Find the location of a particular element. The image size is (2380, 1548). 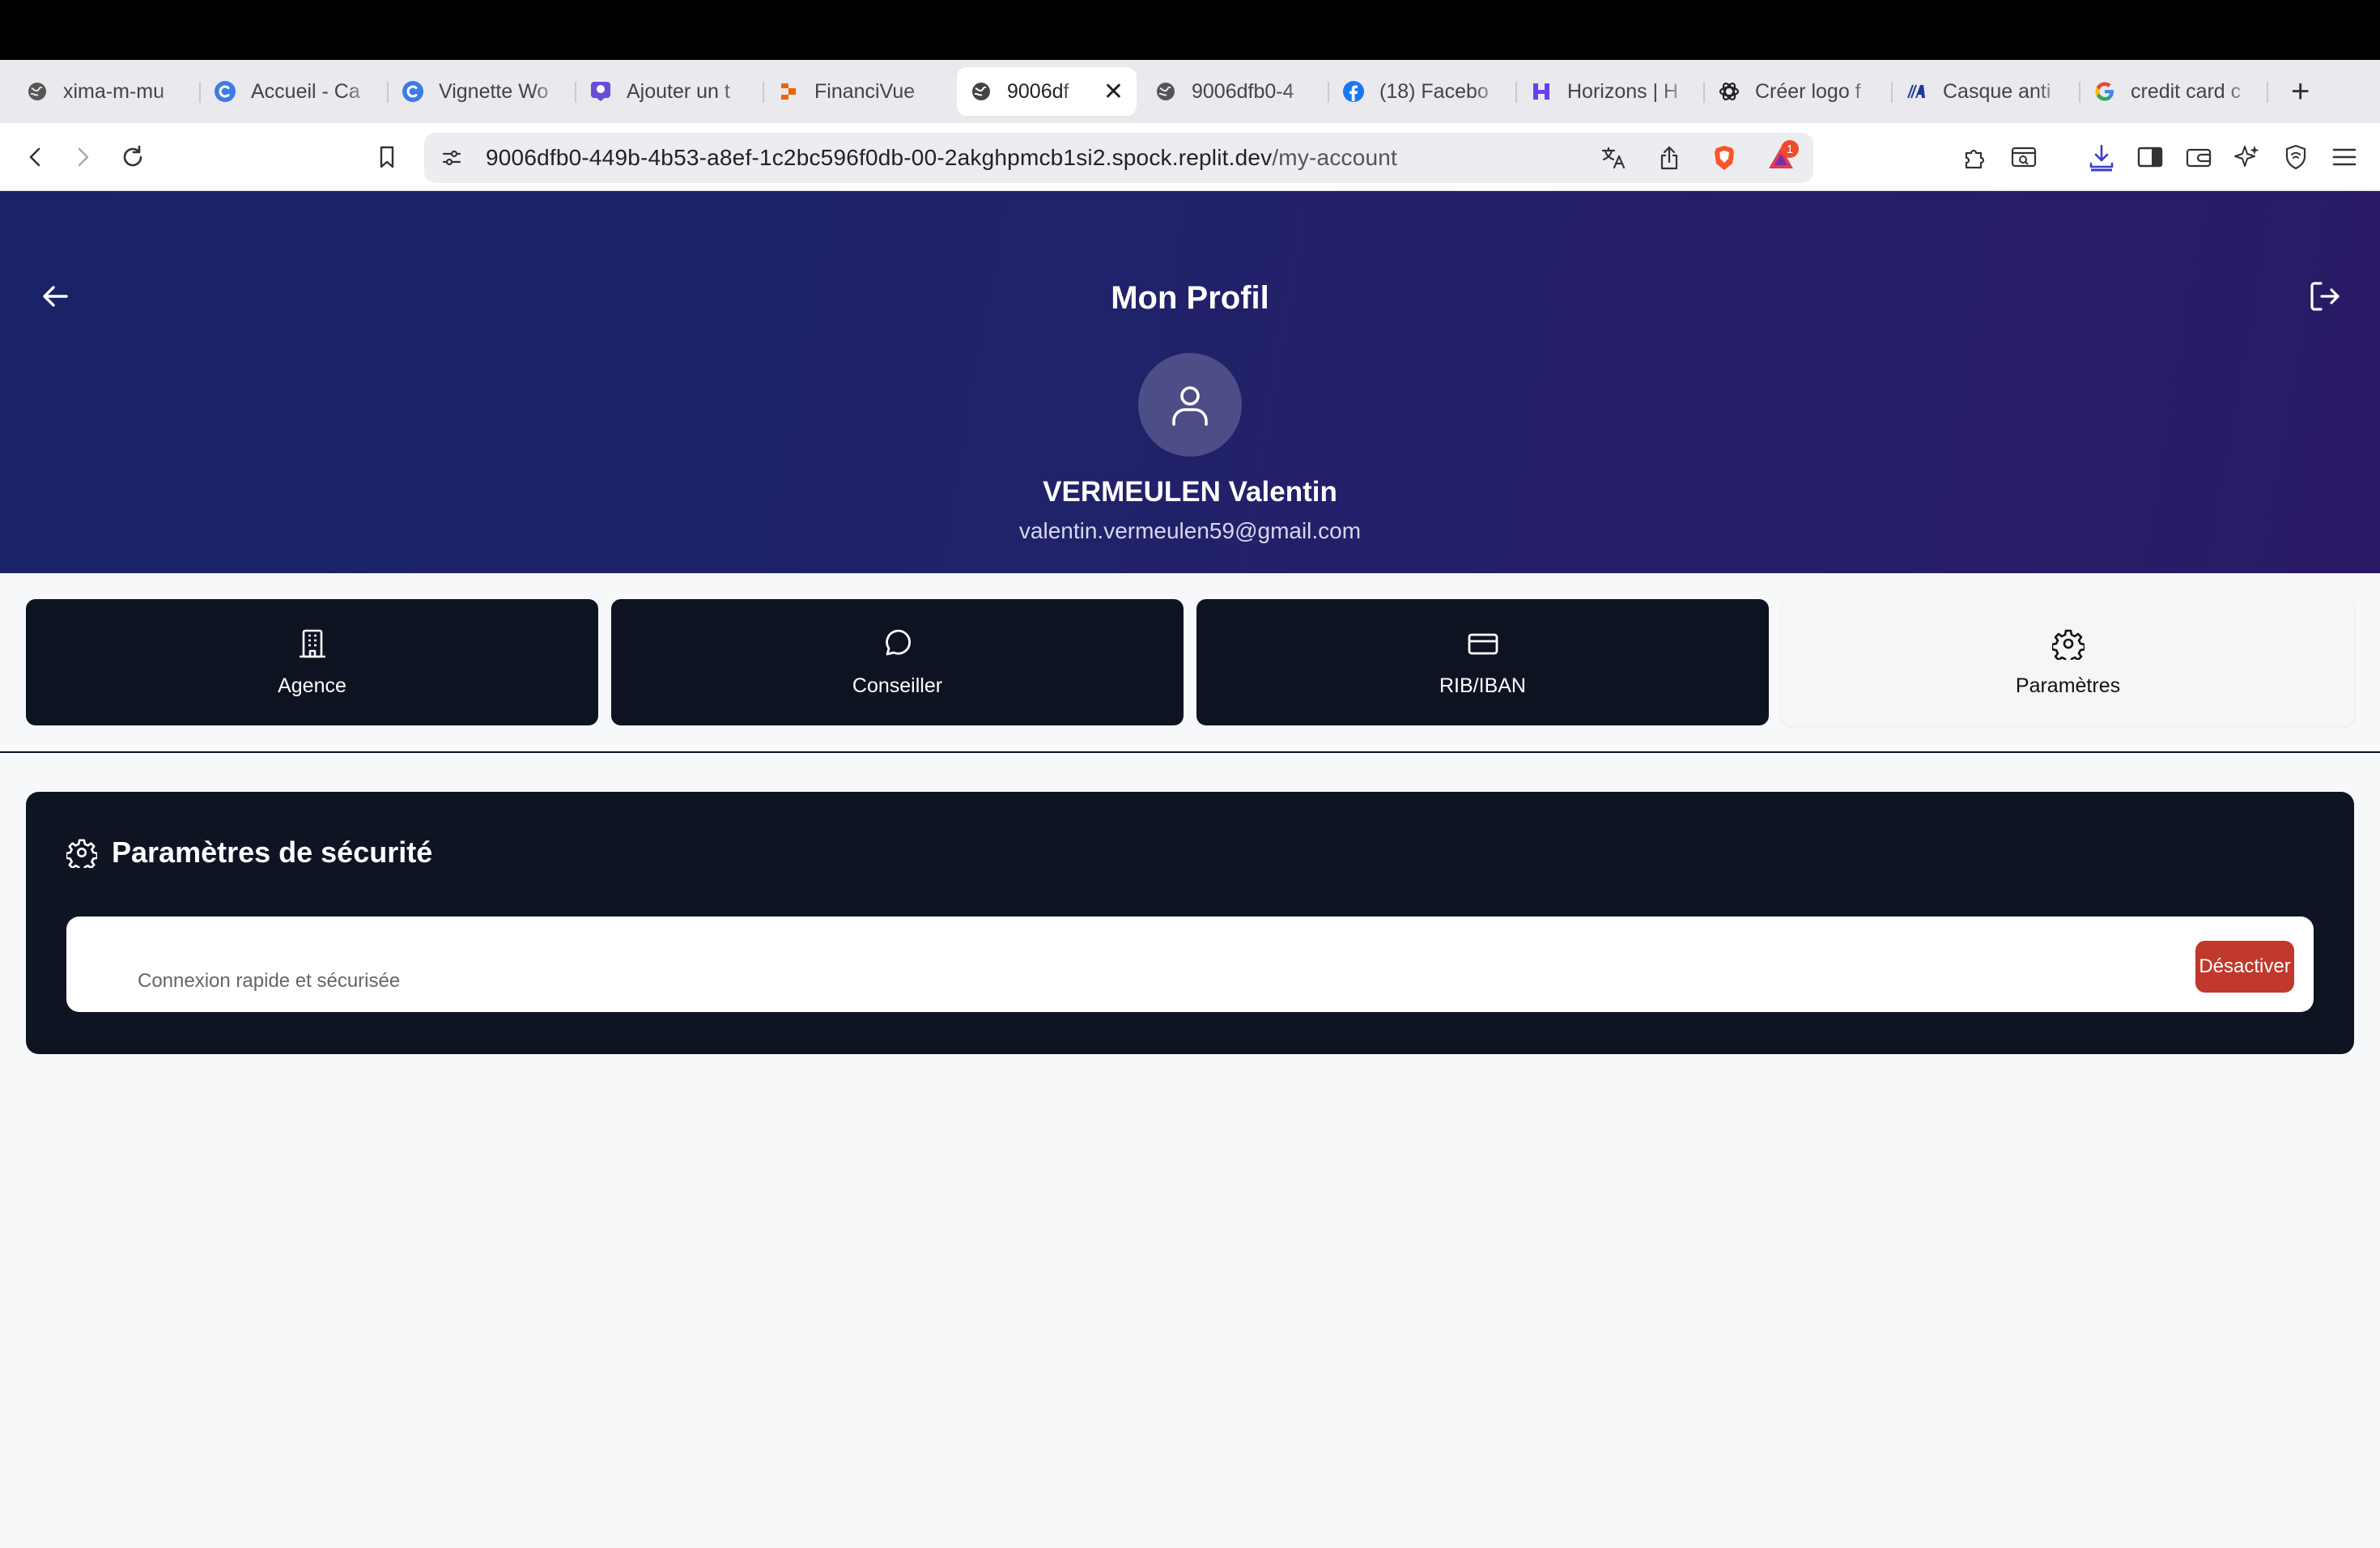

browser-tab: Accueil - Ca is located at coordinates (295, 92).